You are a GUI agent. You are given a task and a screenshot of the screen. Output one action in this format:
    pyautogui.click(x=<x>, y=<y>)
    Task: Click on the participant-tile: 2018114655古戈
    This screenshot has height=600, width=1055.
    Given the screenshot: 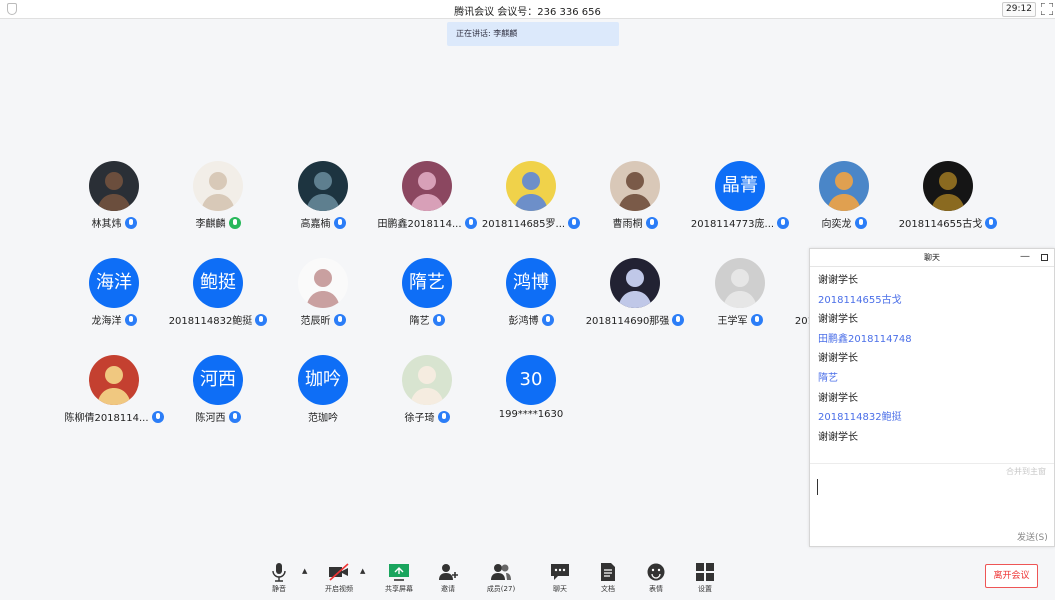 What is the action you would take?
    pyautogui.click(x=948, y=201)
    